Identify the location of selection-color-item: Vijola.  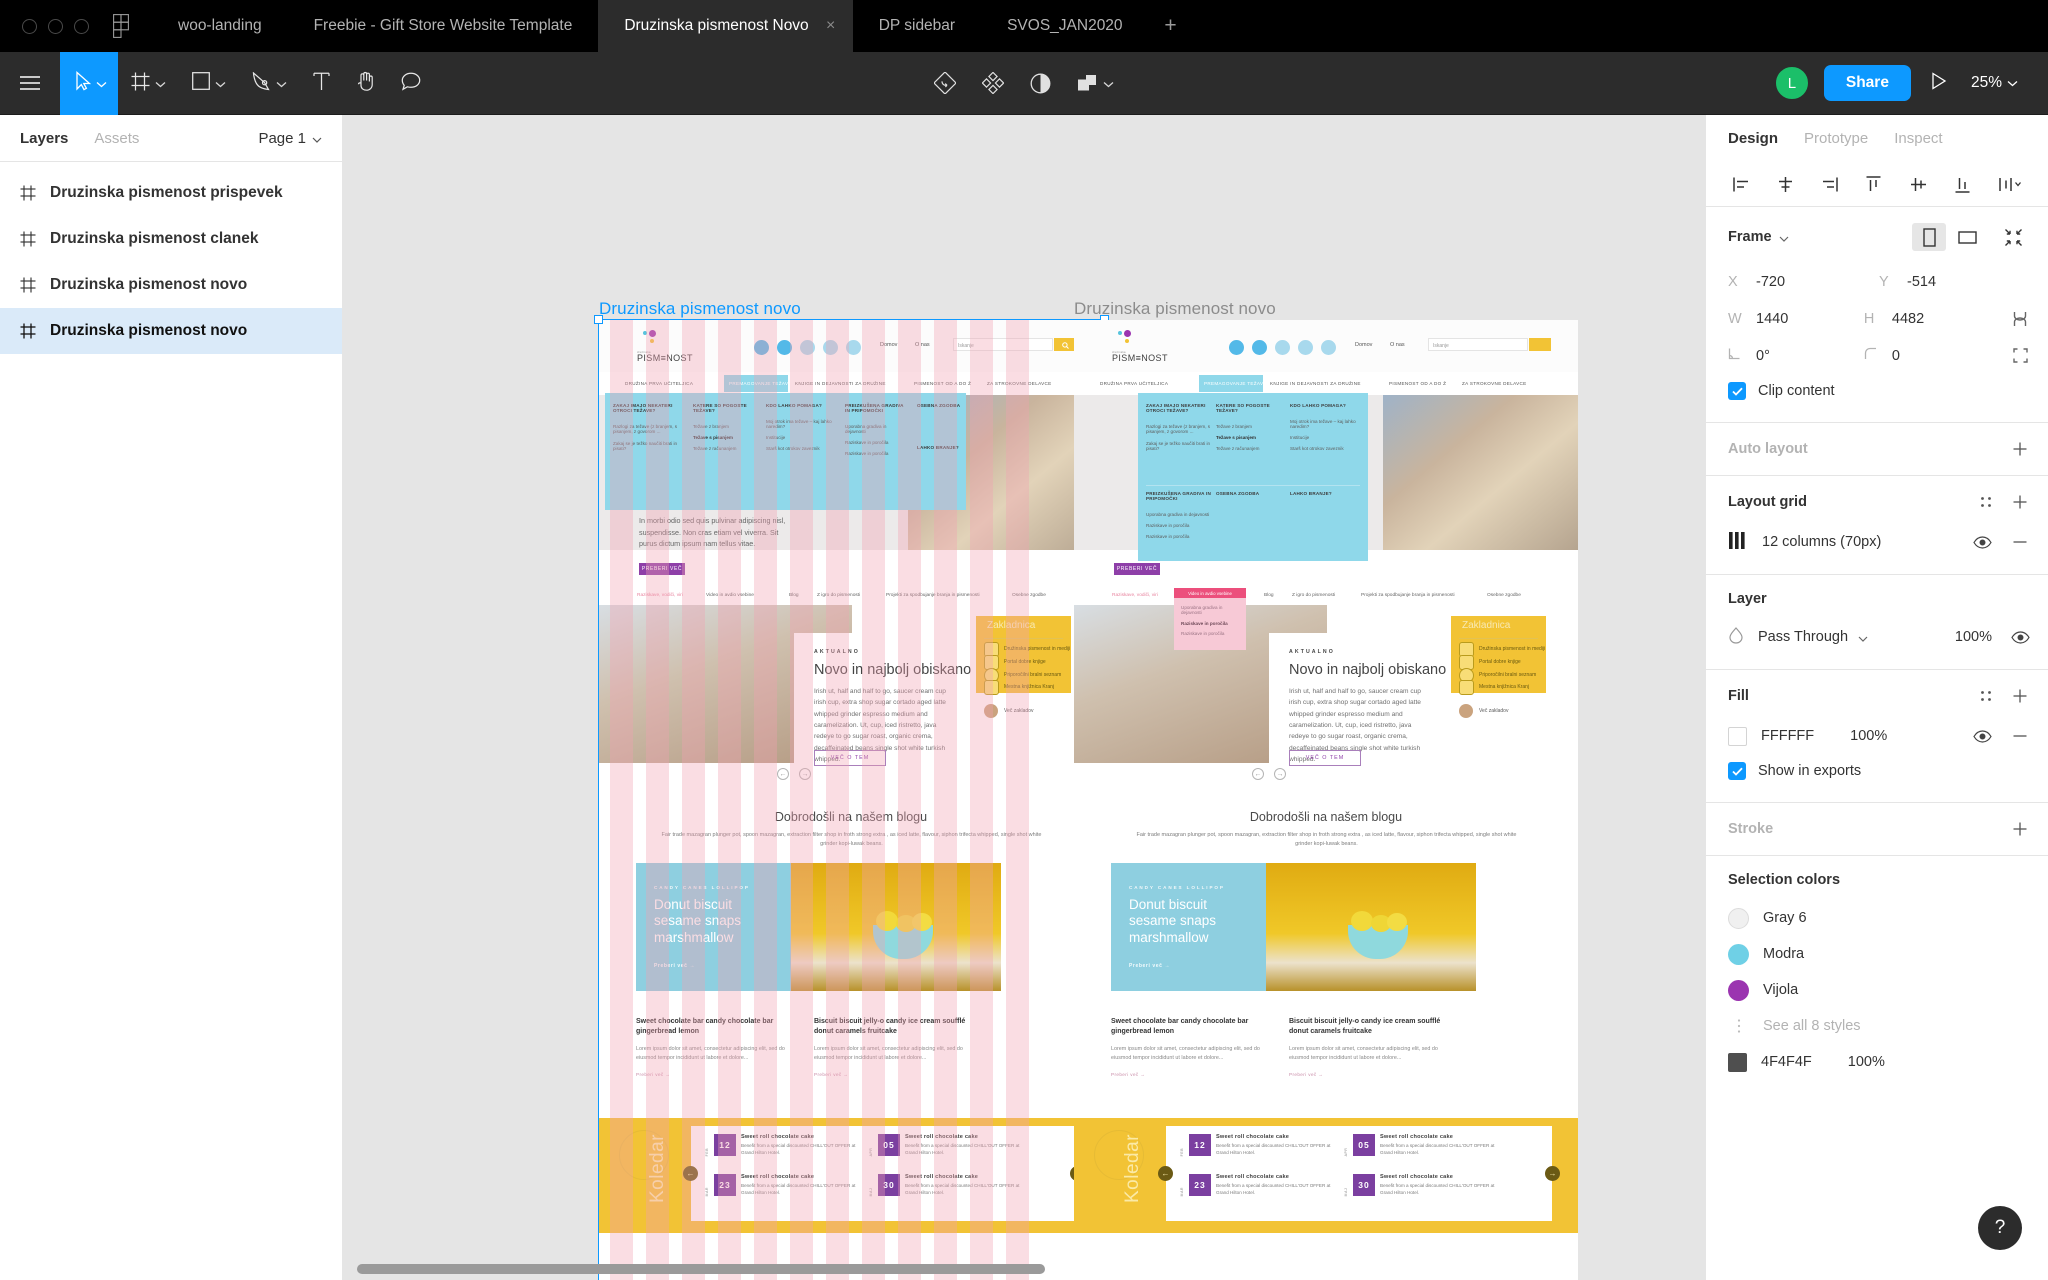
(1879, 990).